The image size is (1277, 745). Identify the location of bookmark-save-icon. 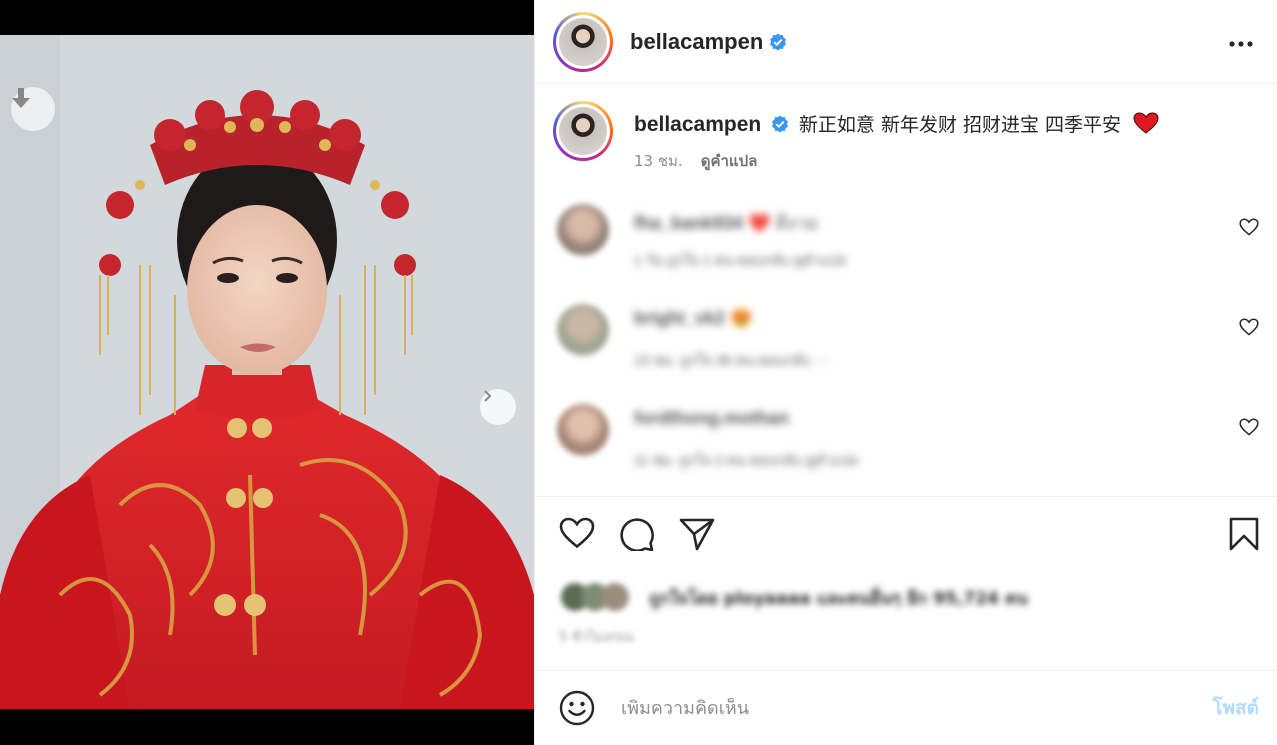
(1244, 534).